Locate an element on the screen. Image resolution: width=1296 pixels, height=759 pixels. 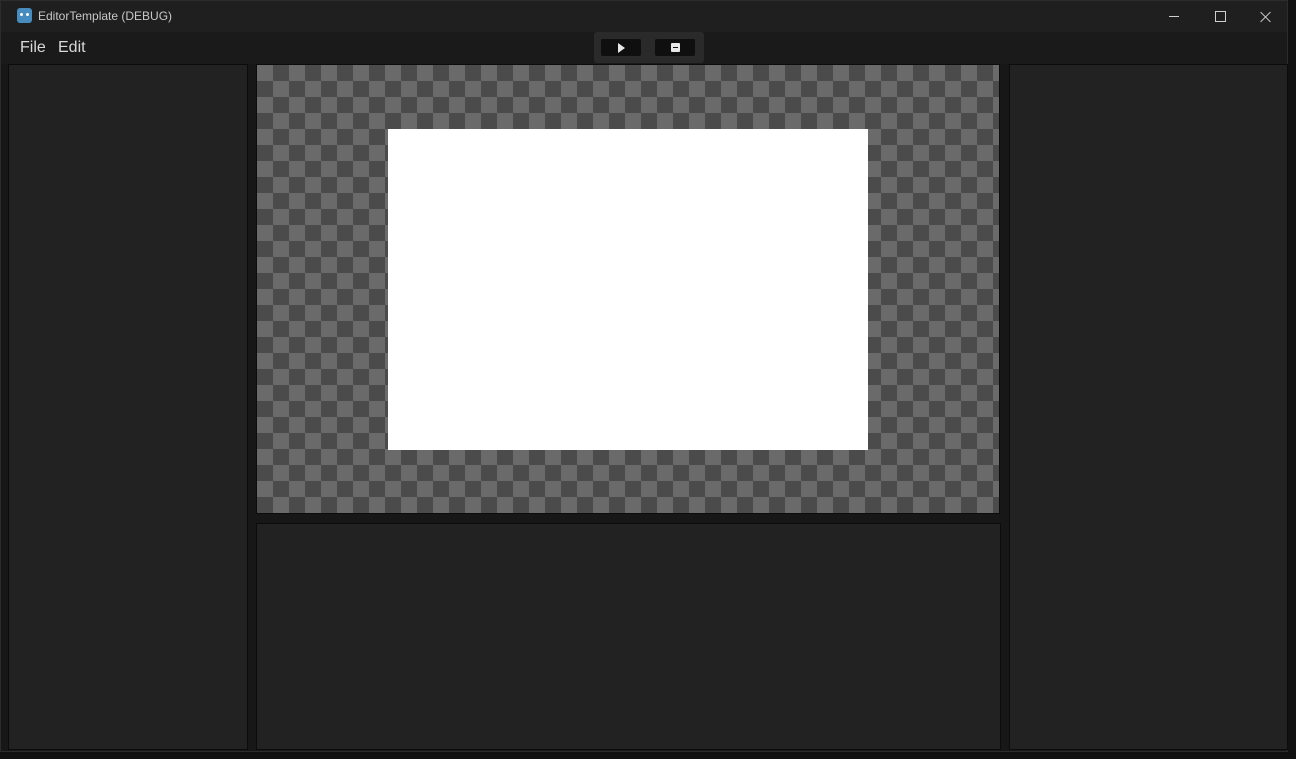
save-button is located at coordinates (675, 47).